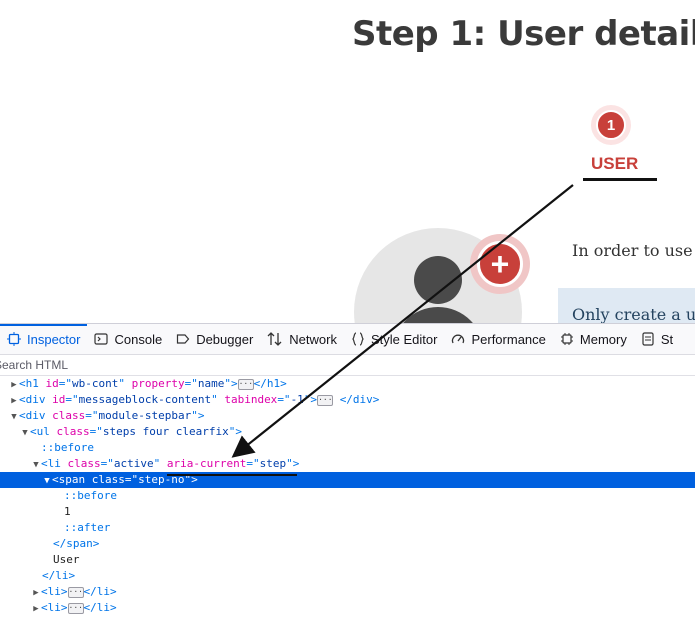  What do you see at coordinates (148, 365) in the screenshot?
I see `search-html-input` at bounding box center [148, 365].